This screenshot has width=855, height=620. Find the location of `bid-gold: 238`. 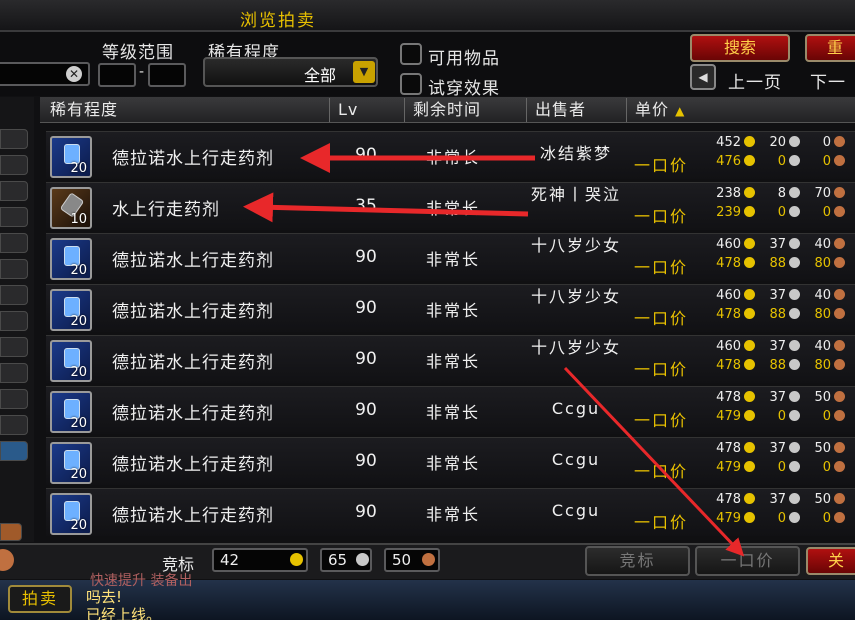

bid-gold: 238 is located at coordinates (728, 193).